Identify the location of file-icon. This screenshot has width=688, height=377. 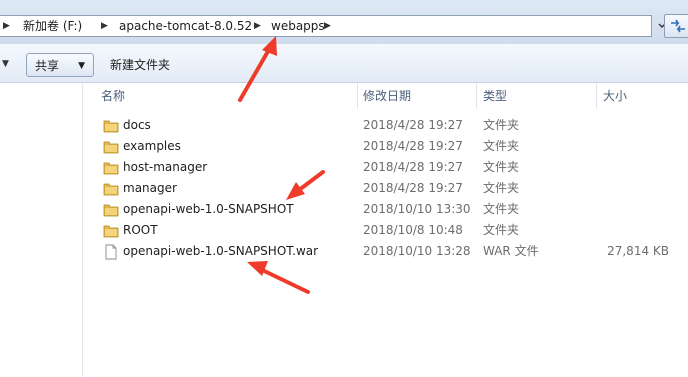
(111, 252).